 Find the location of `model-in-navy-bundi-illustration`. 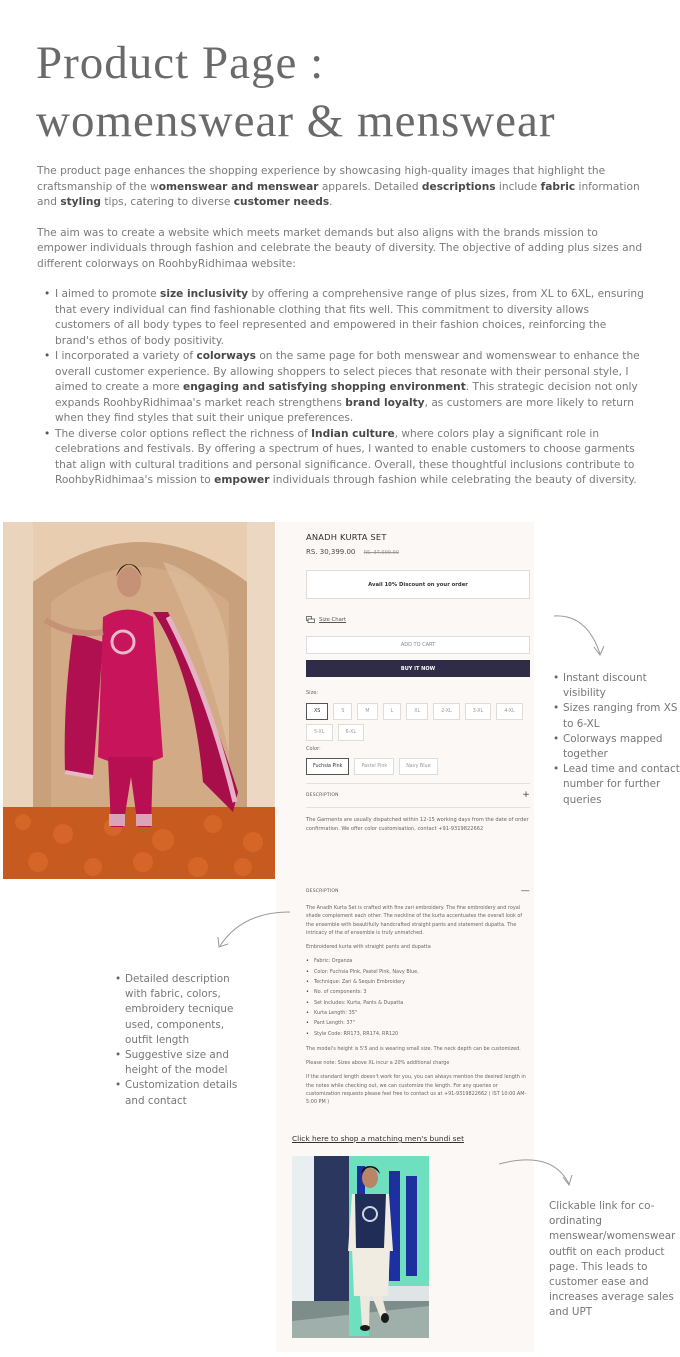

model-in-navy-bundi-illustration is located at coordinates (360, 1247).